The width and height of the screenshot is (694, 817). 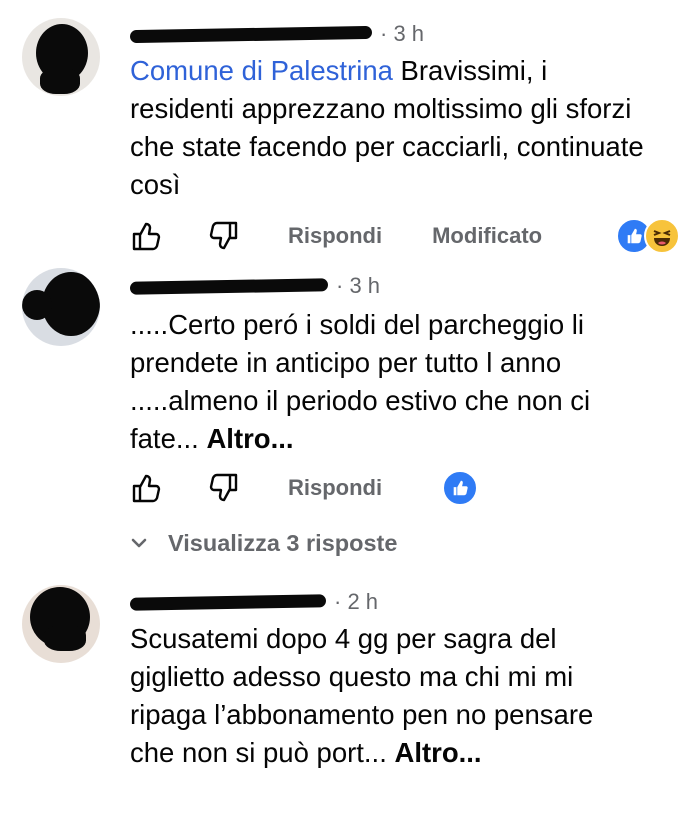 What do you see at coordinates (356, 602) in the screenshot?
I see `comment-timestamp: · 2 h` at bounding box center [356, 602].